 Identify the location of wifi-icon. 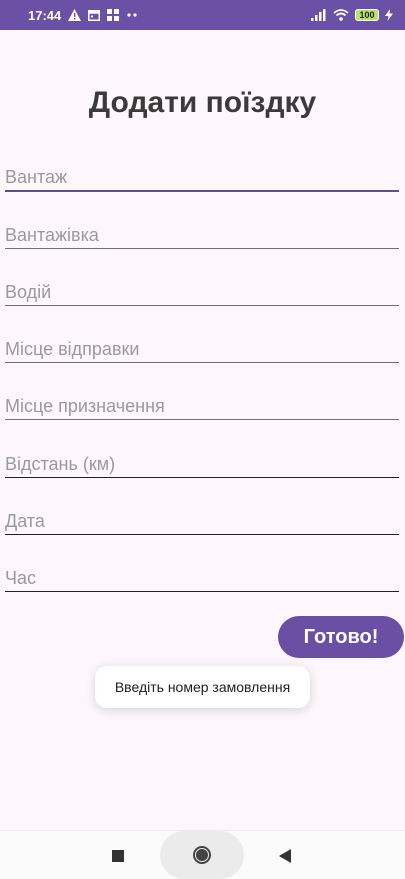
(341, 15).